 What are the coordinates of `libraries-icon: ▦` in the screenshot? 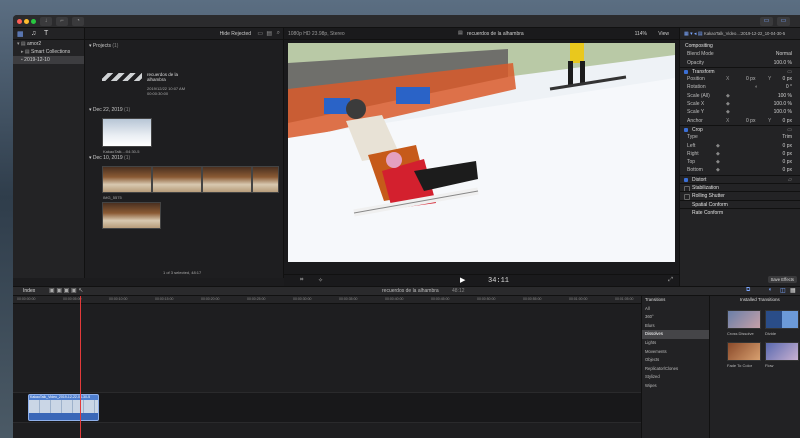 It's located at (20, 34).